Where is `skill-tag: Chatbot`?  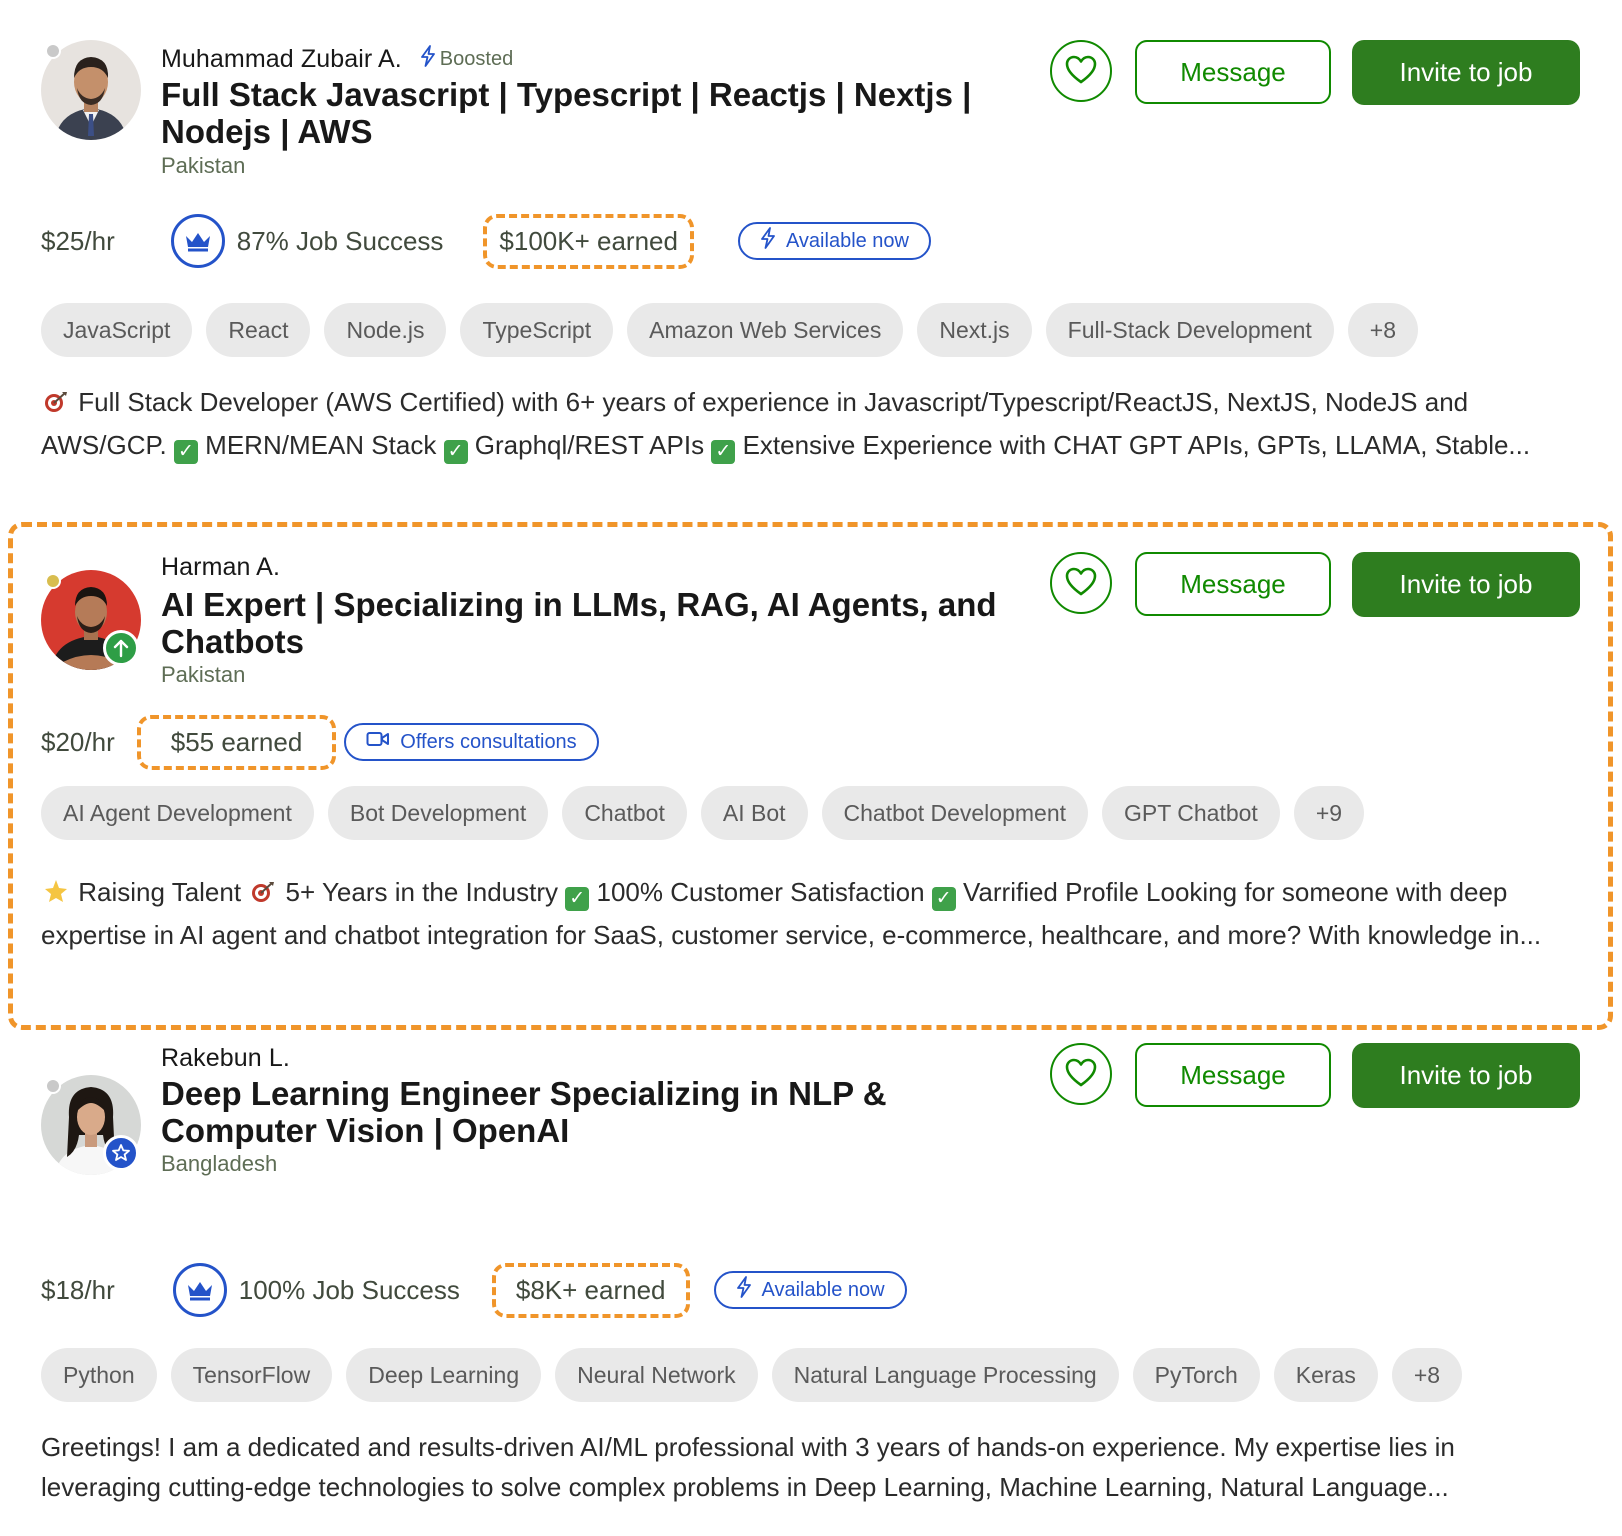 skill-tag: Chatbot is located at coordinates (624, 813).